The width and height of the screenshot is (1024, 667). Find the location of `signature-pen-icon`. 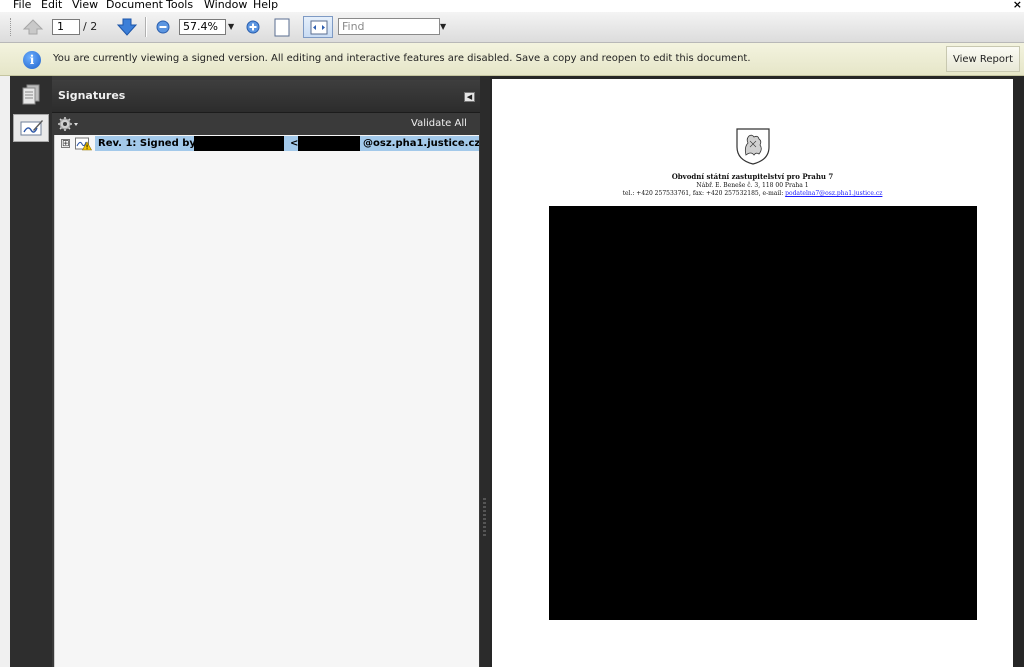

signature-pen-icon is located at coordinates (31, 128).